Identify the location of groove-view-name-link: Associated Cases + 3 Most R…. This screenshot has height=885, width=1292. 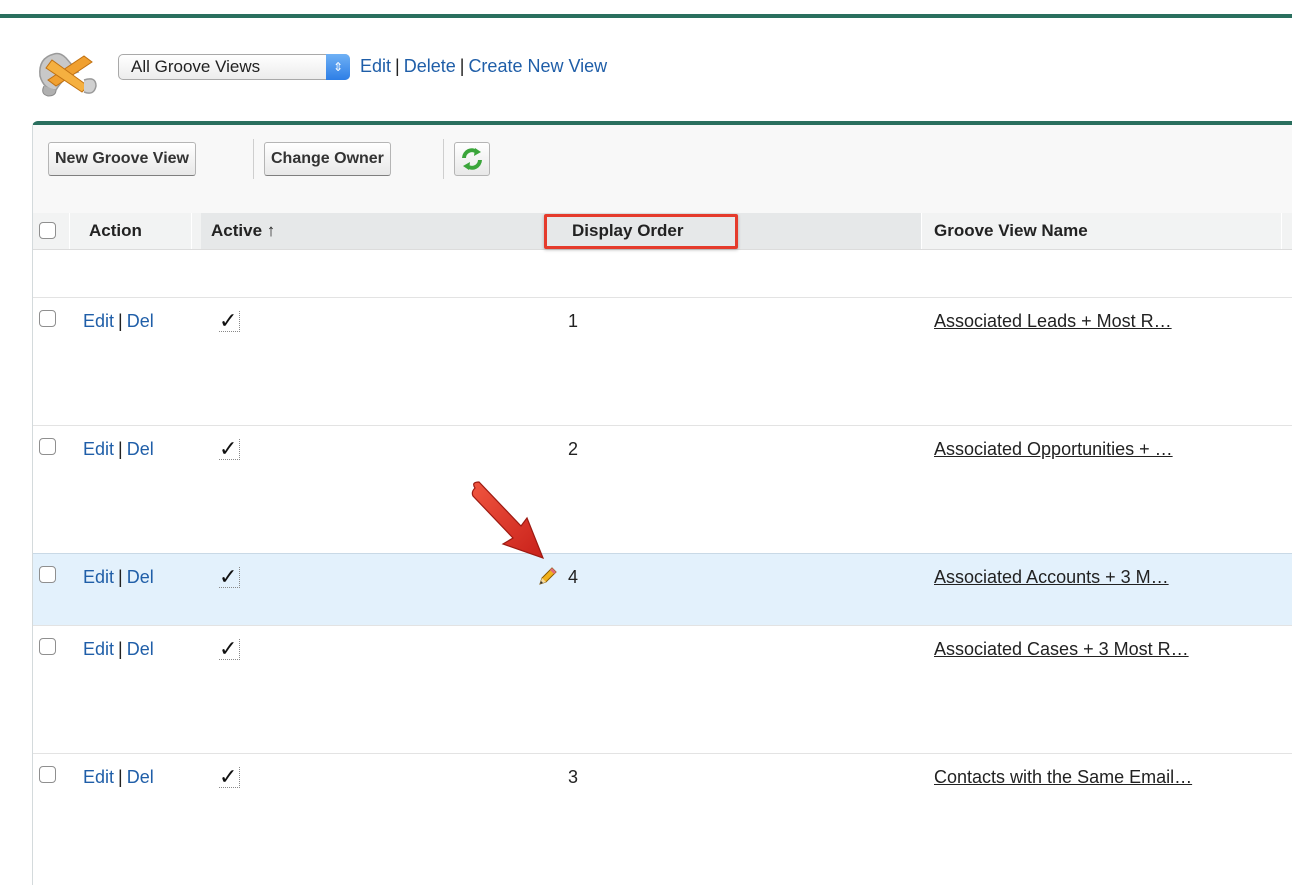
(1104, 649).